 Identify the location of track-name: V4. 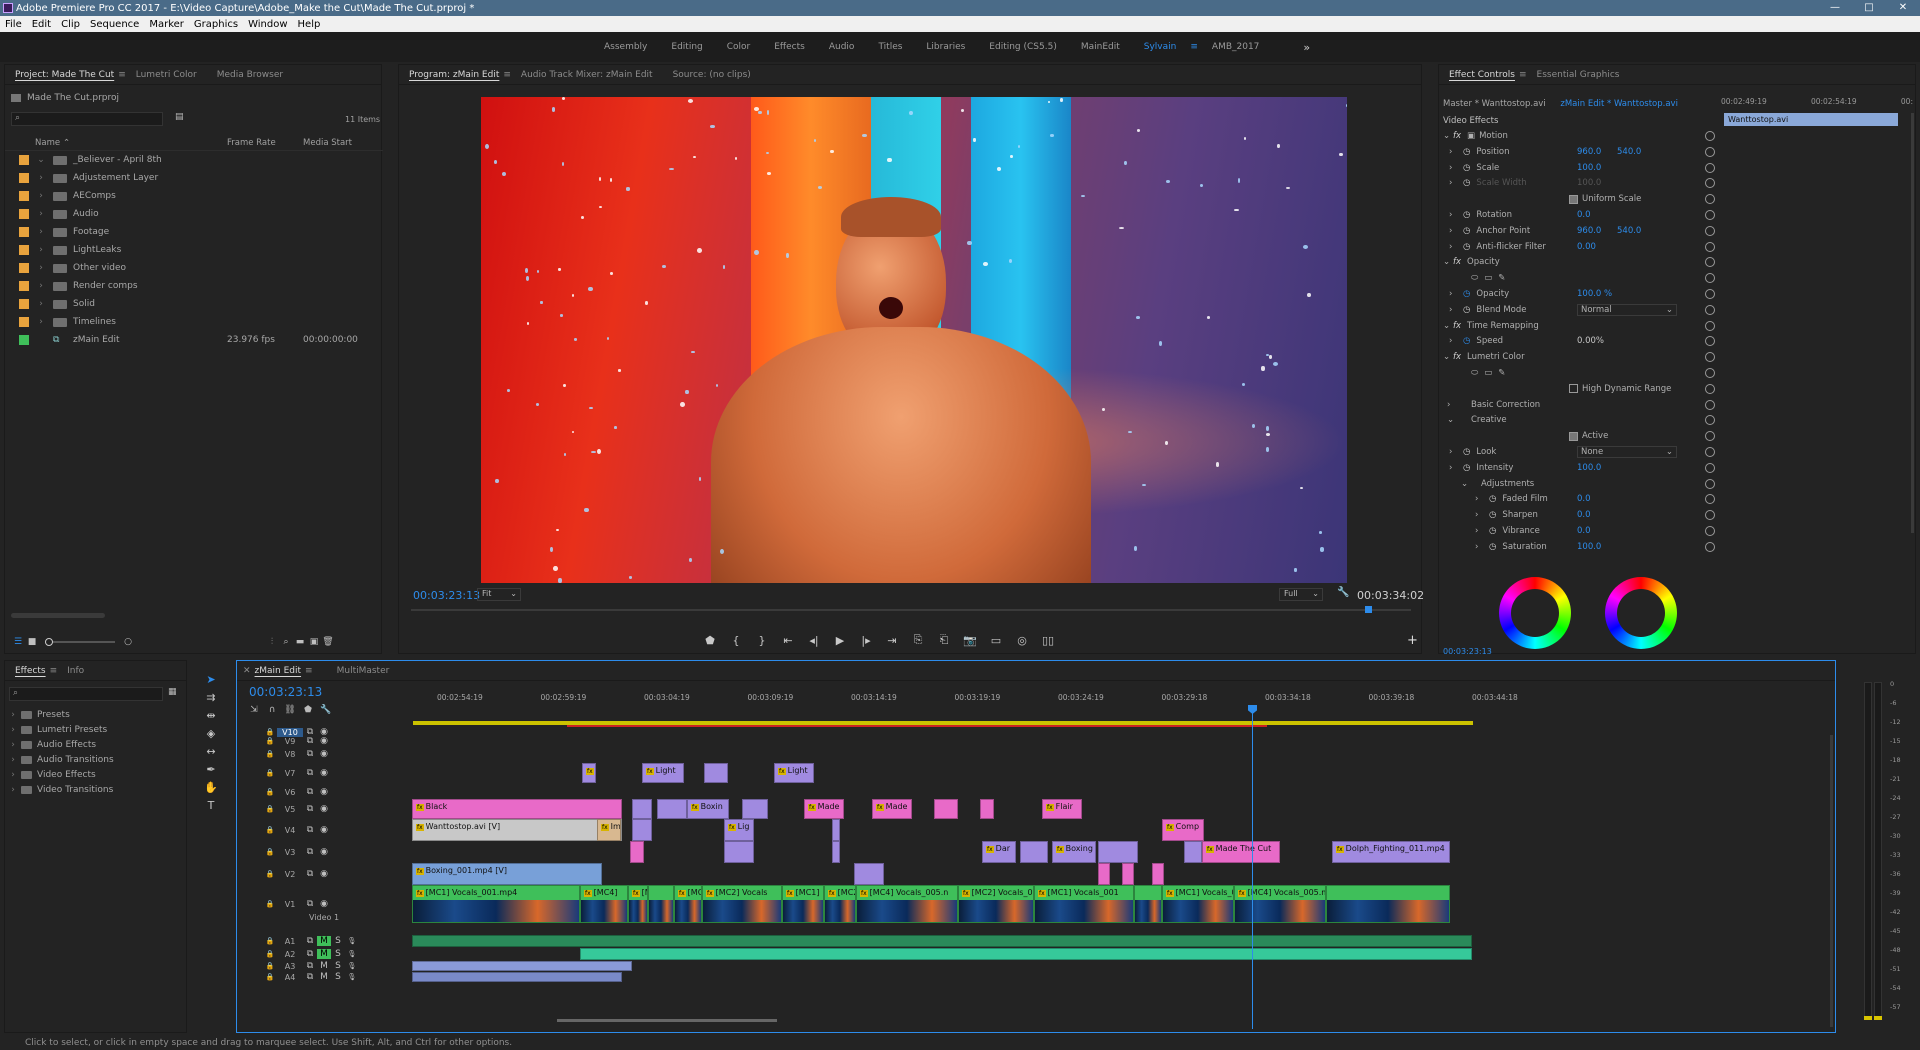
(290, 830).